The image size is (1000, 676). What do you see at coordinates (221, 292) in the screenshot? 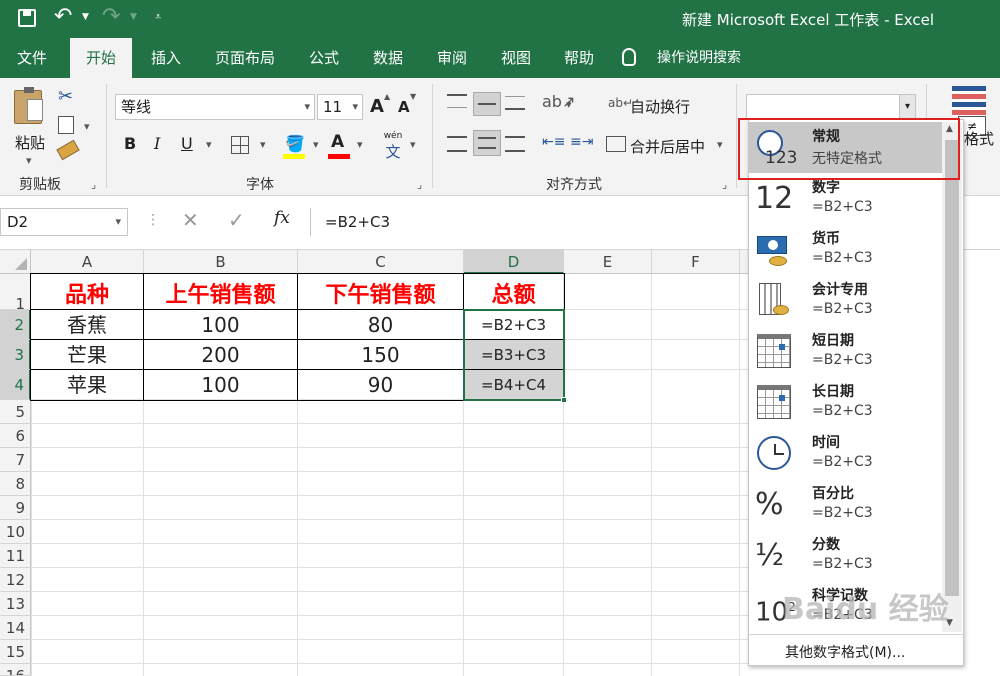
I see `cell-b1: 上午销售额` at bounding box center [221, 292].